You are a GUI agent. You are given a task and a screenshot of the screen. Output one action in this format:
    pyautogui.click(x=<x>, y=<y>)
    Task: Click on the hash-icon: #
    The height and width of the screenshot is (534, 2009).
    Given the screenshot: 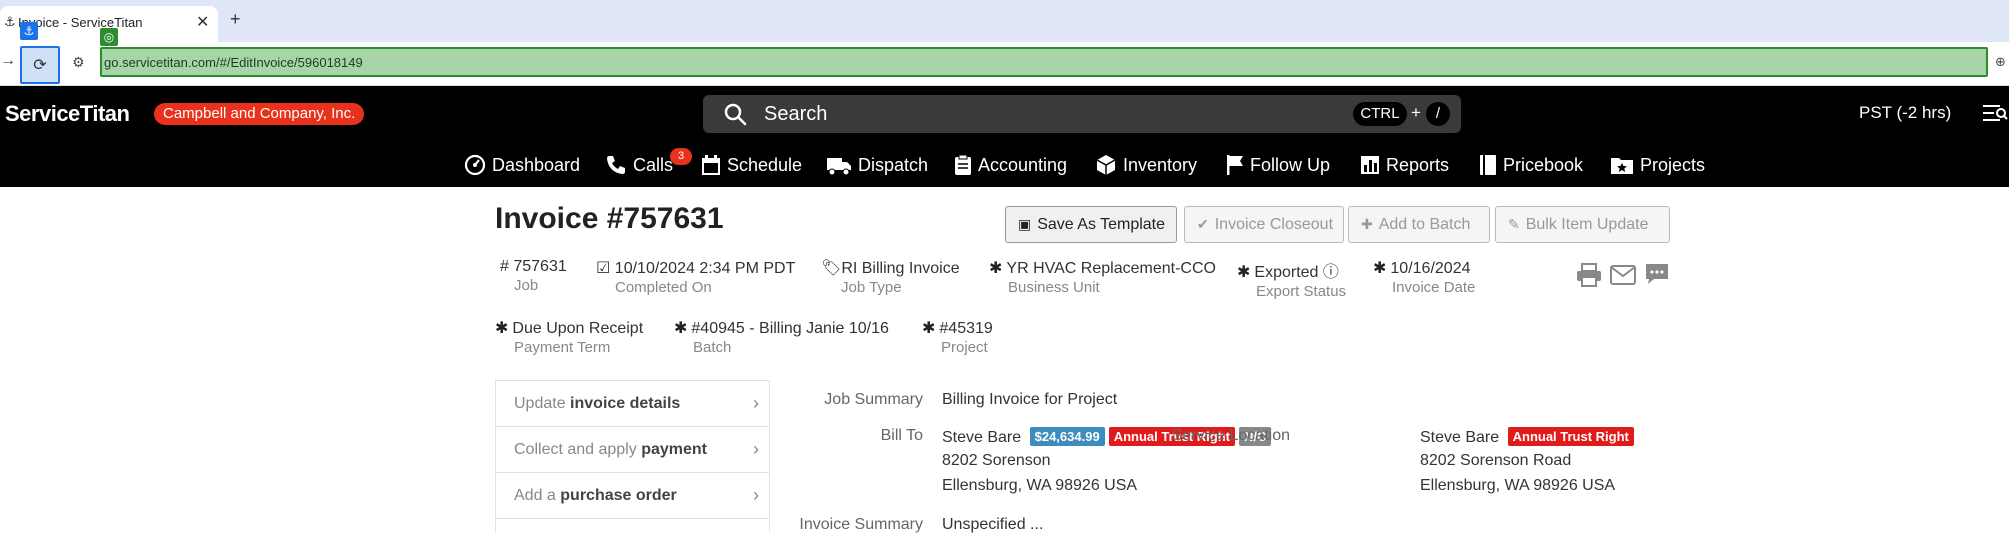 What is the action you would take?
    pyautogui.click(x=507, y=266)
    